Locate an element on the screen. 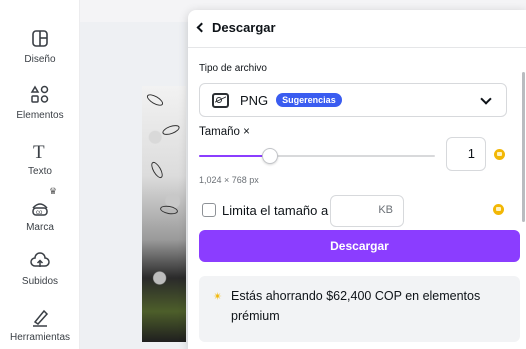 The height and width of the screenshot is (349, 526). sidebar-item-marca: ♛ co Marca is located at coordinates (40, 209).